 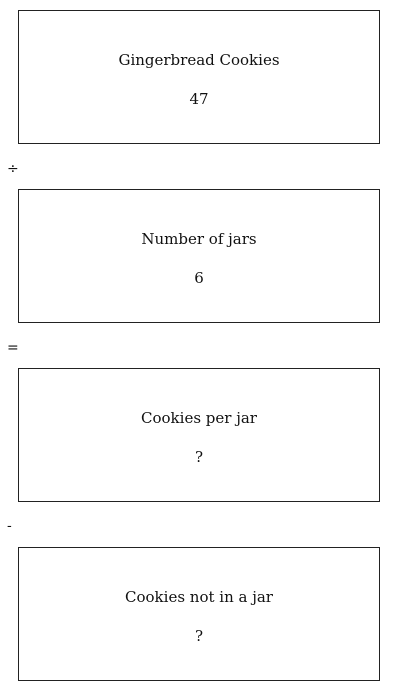 I want to click on box-label: Number of jars, so click(x=199, y=239).